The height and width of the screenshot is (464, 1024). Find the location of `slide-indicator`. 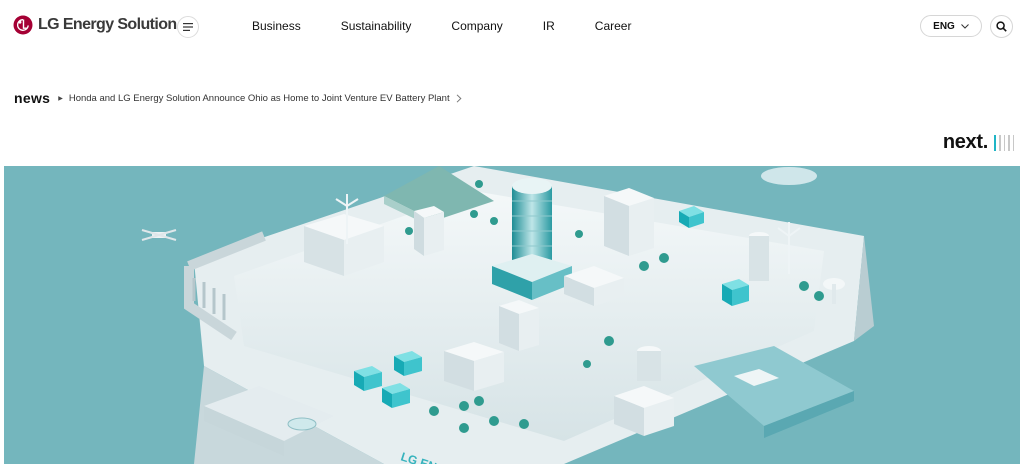

slide-indicator is located at coordinates (1004, 142).